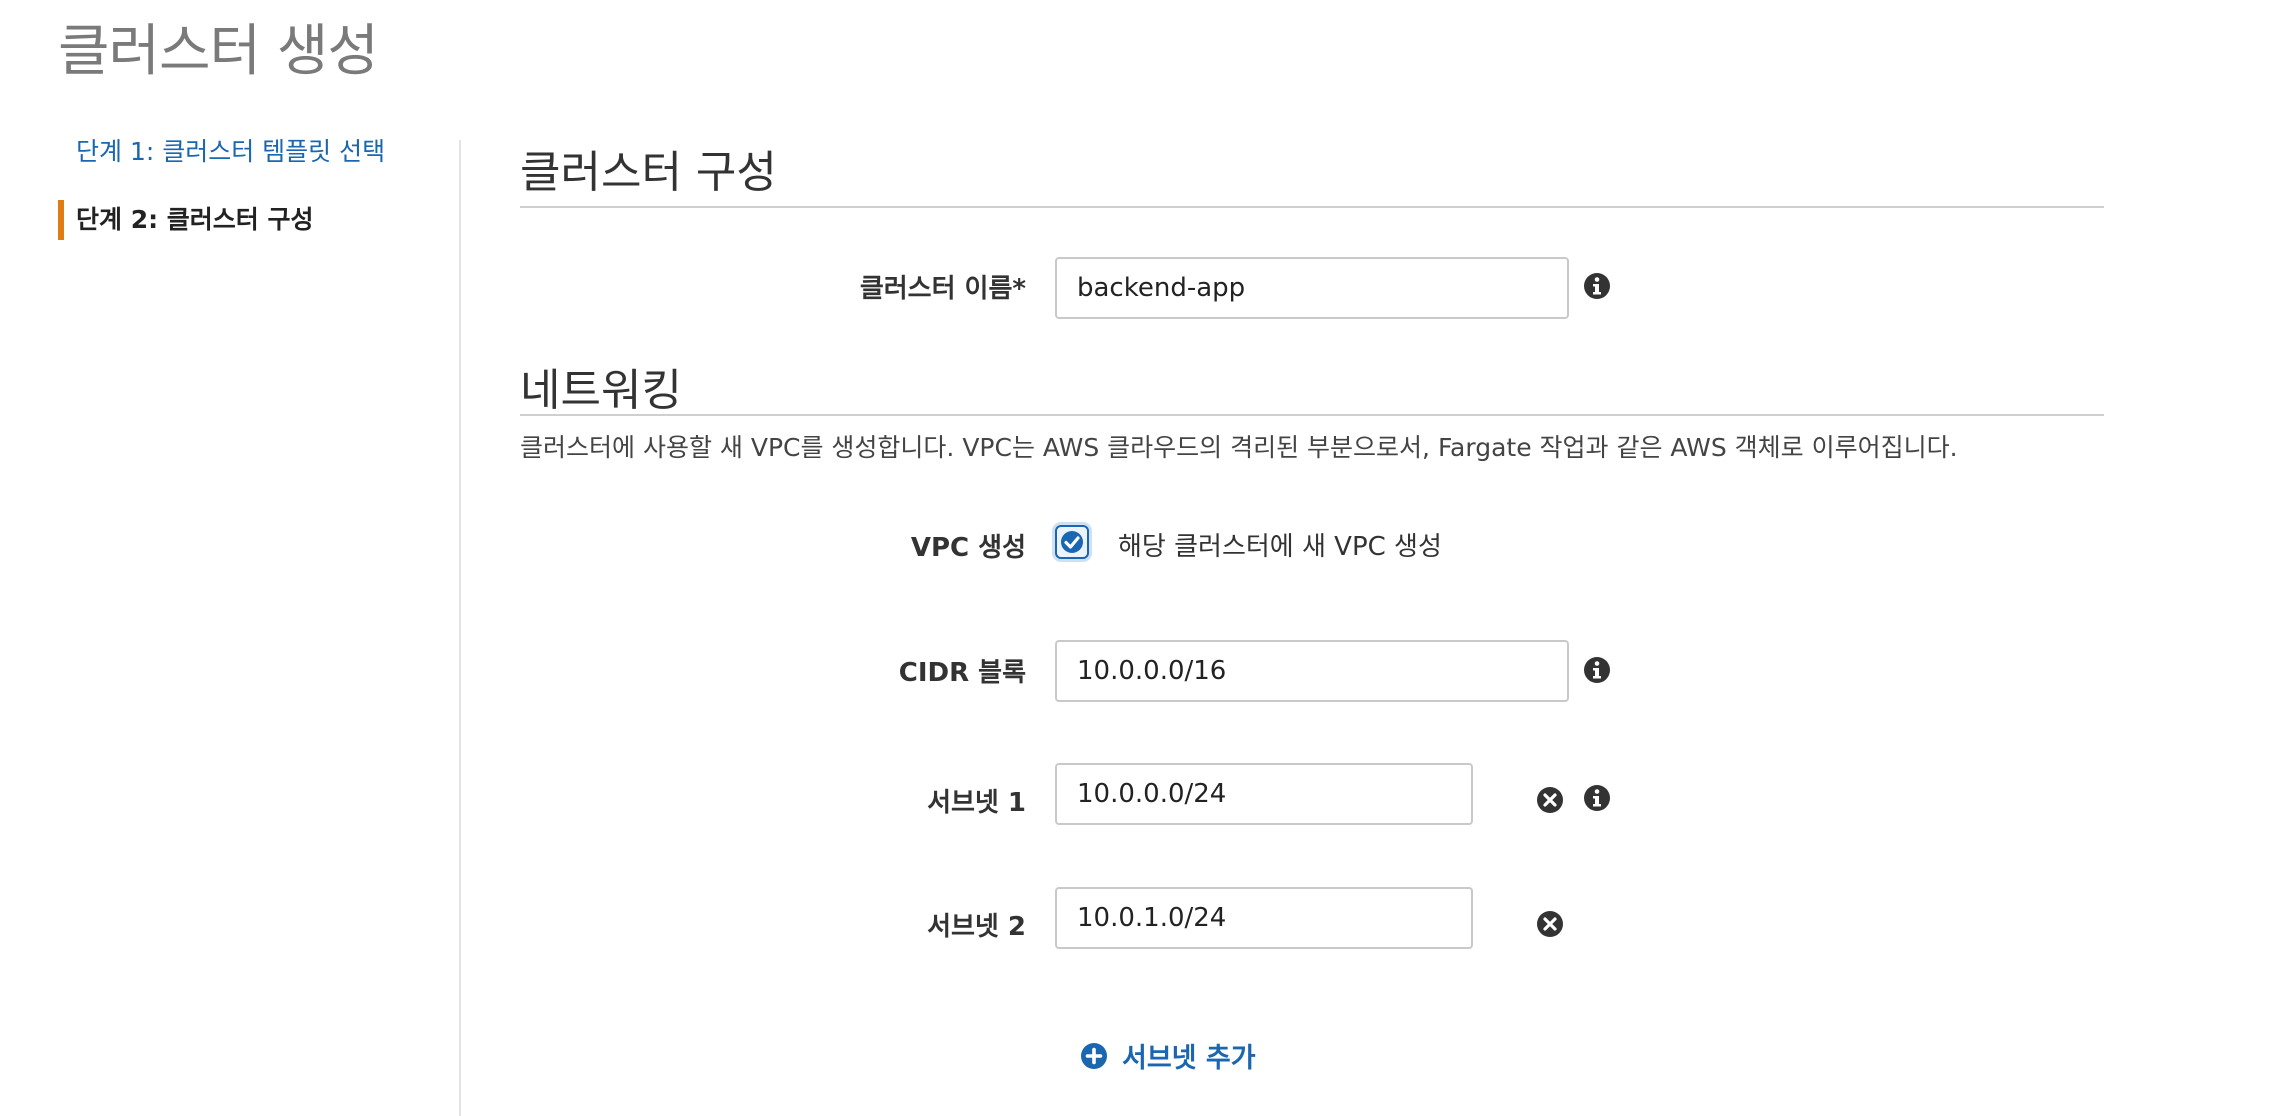  Describe the element at coordinates (648, 172) in the screenshot. I see `cluster-config-heading: 클러스터 구성` at that location.